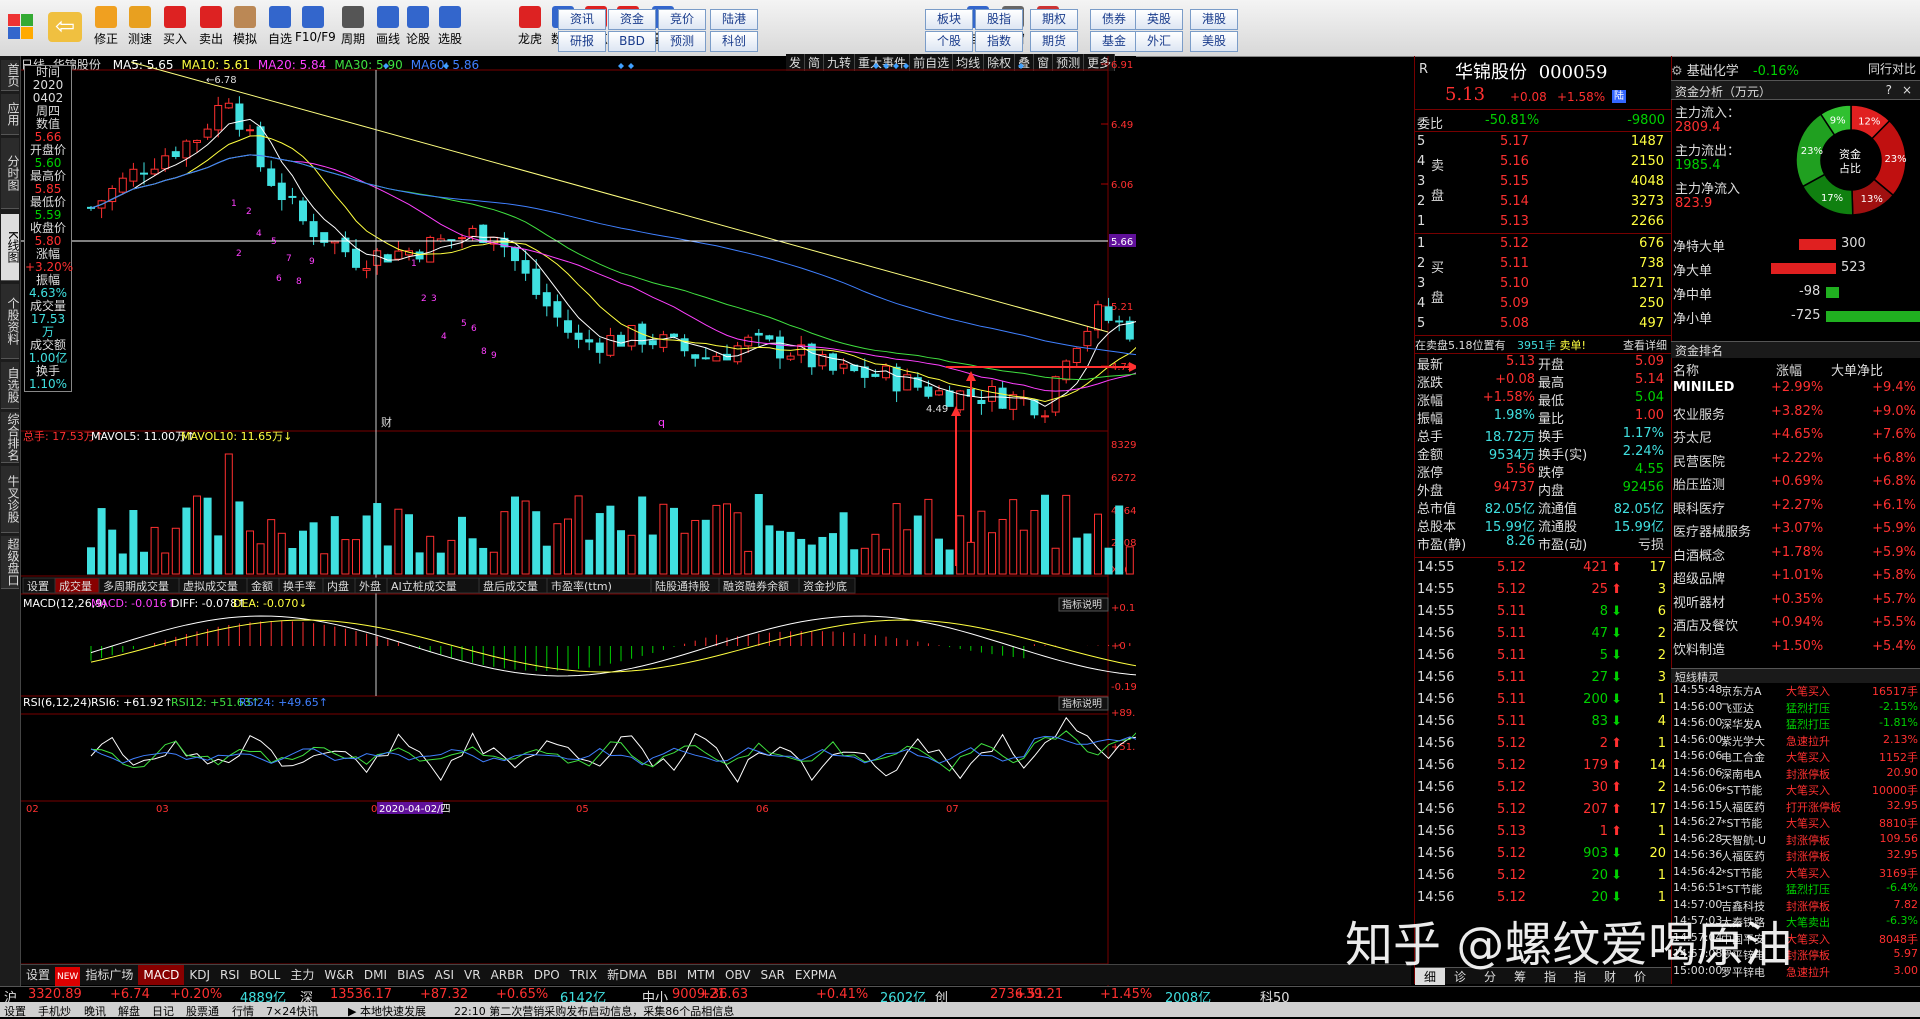 This screenshot has height=1019, width=1920. I want to click on close-icon: ×, so click(1907, 90).